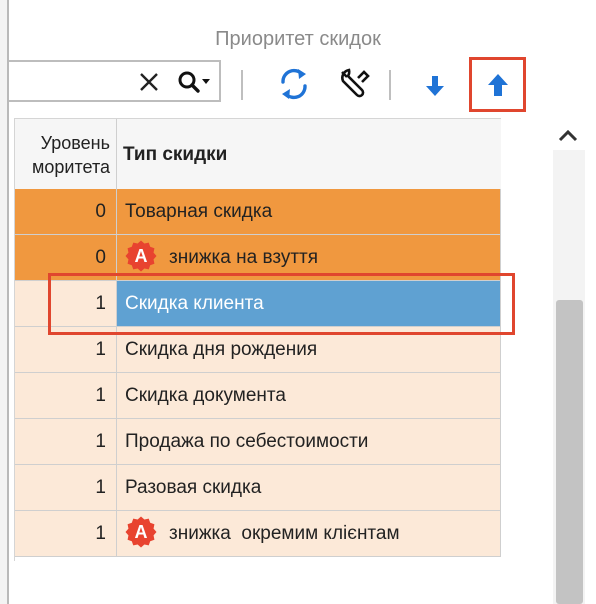  Describe the element at coordinates (309, 211) in the screenshot. I see `discount-type-cell: Товарная скидка` at that location.